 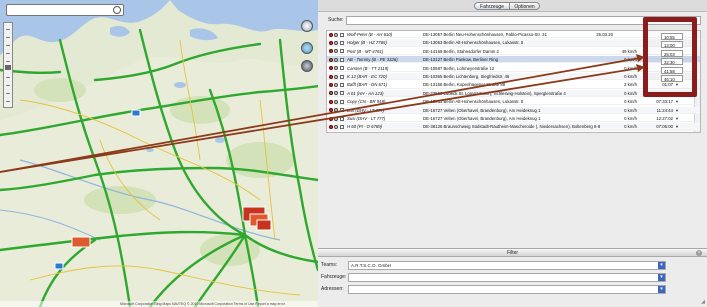 I want to click on vehicle-time: 12:27:02, so click(x=664, y=118).